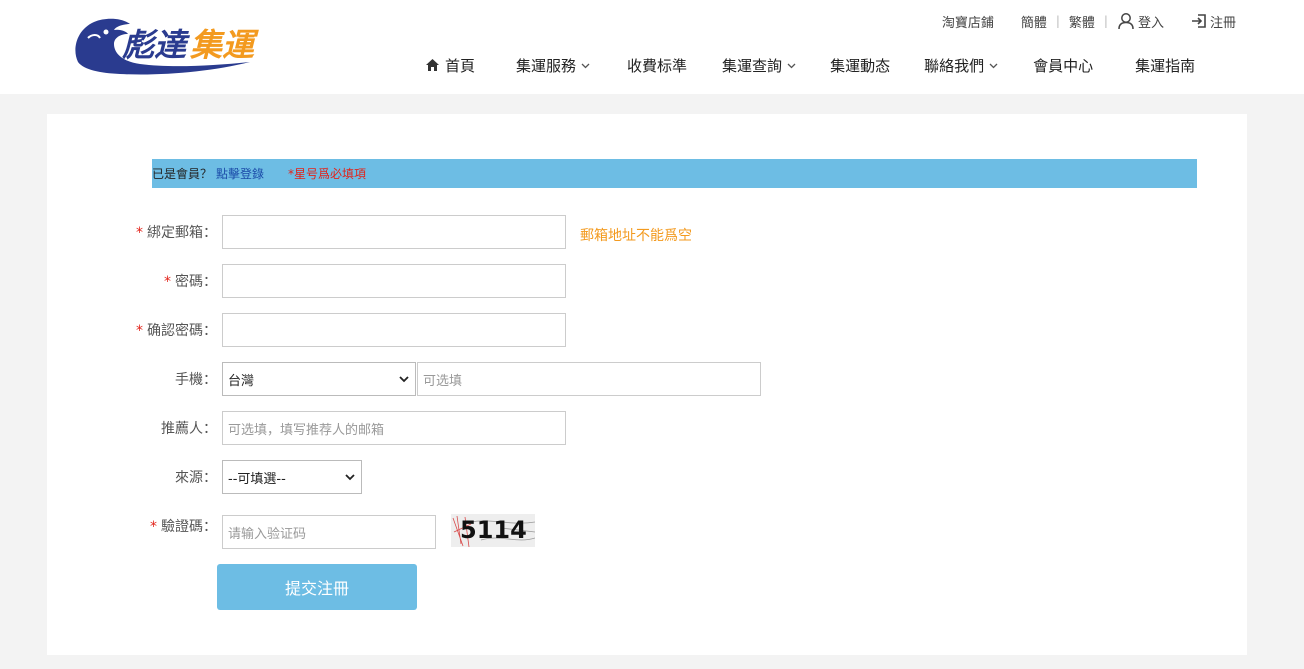 This screenshot has height=669, width=1304. What do you see at coordinates (674, 173) in the screenshot?
I see `notice-bar: 已是會員？ 點擊登錄 *星号爲必填項` at bounding box center [674, 173].